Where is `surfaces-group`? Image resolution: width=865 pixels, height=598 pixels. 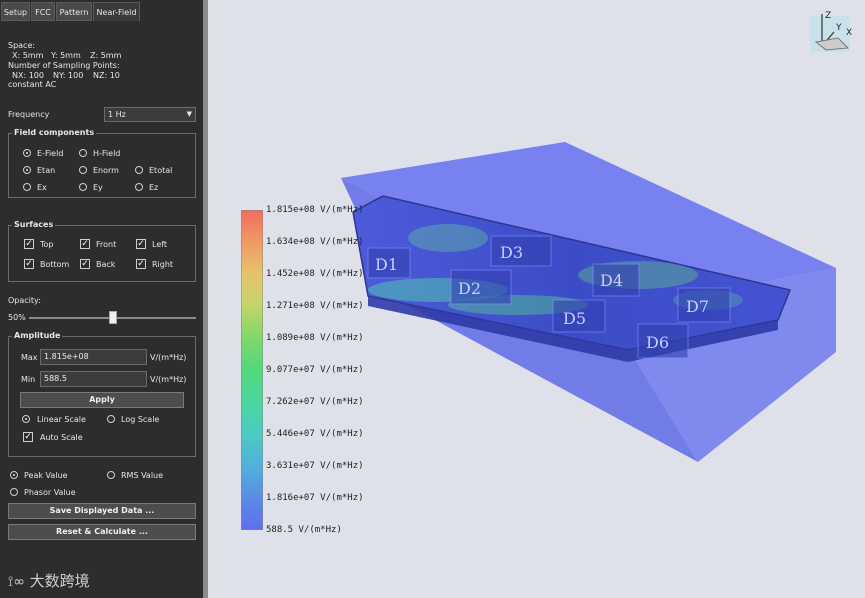 surfaces-group is located at coordinates (102, 253).